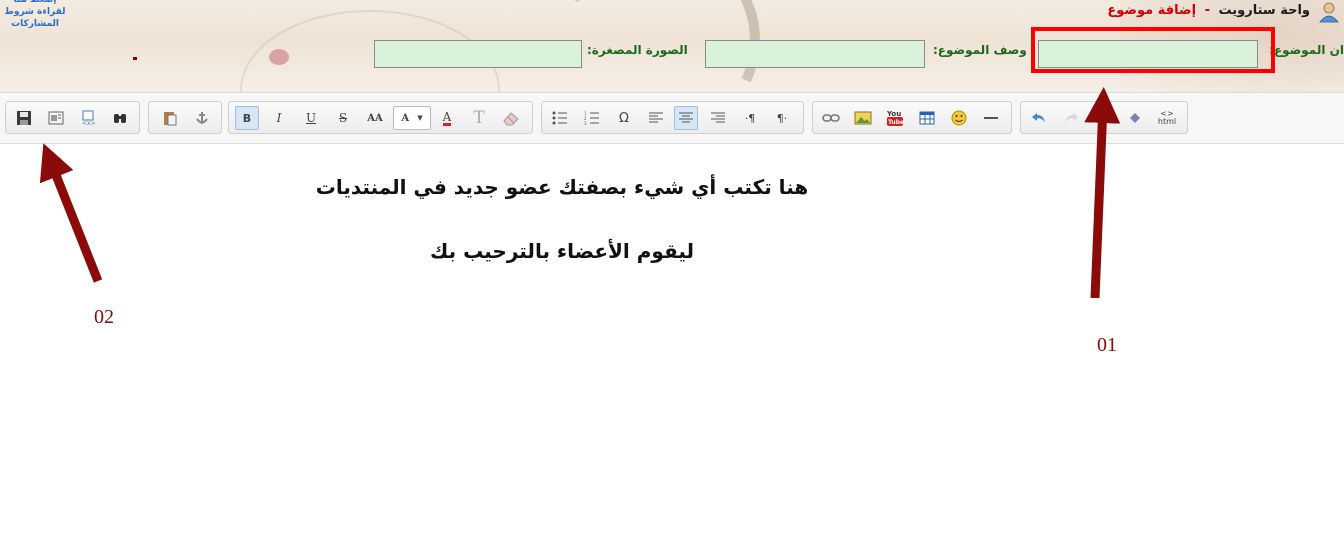 The width and height of the screenshot is (1344, 544). What do you see at coordinates (1071, 118) in the screenshot?
I see `redo-icon` at bounding box center [1071, 118].